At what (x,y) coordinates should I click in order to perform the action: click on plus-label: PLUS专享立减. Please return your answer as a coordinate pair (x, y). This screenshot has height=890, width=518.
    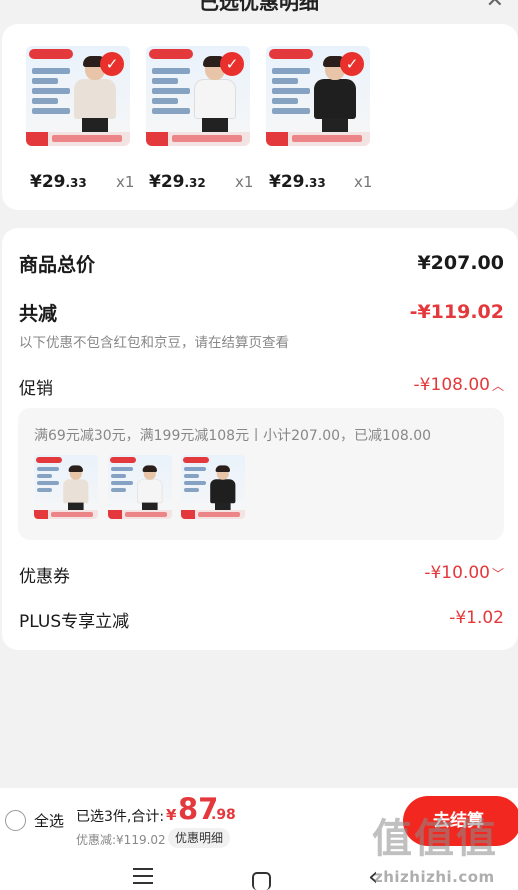
    Looking at the image, I should click on (74, 622).